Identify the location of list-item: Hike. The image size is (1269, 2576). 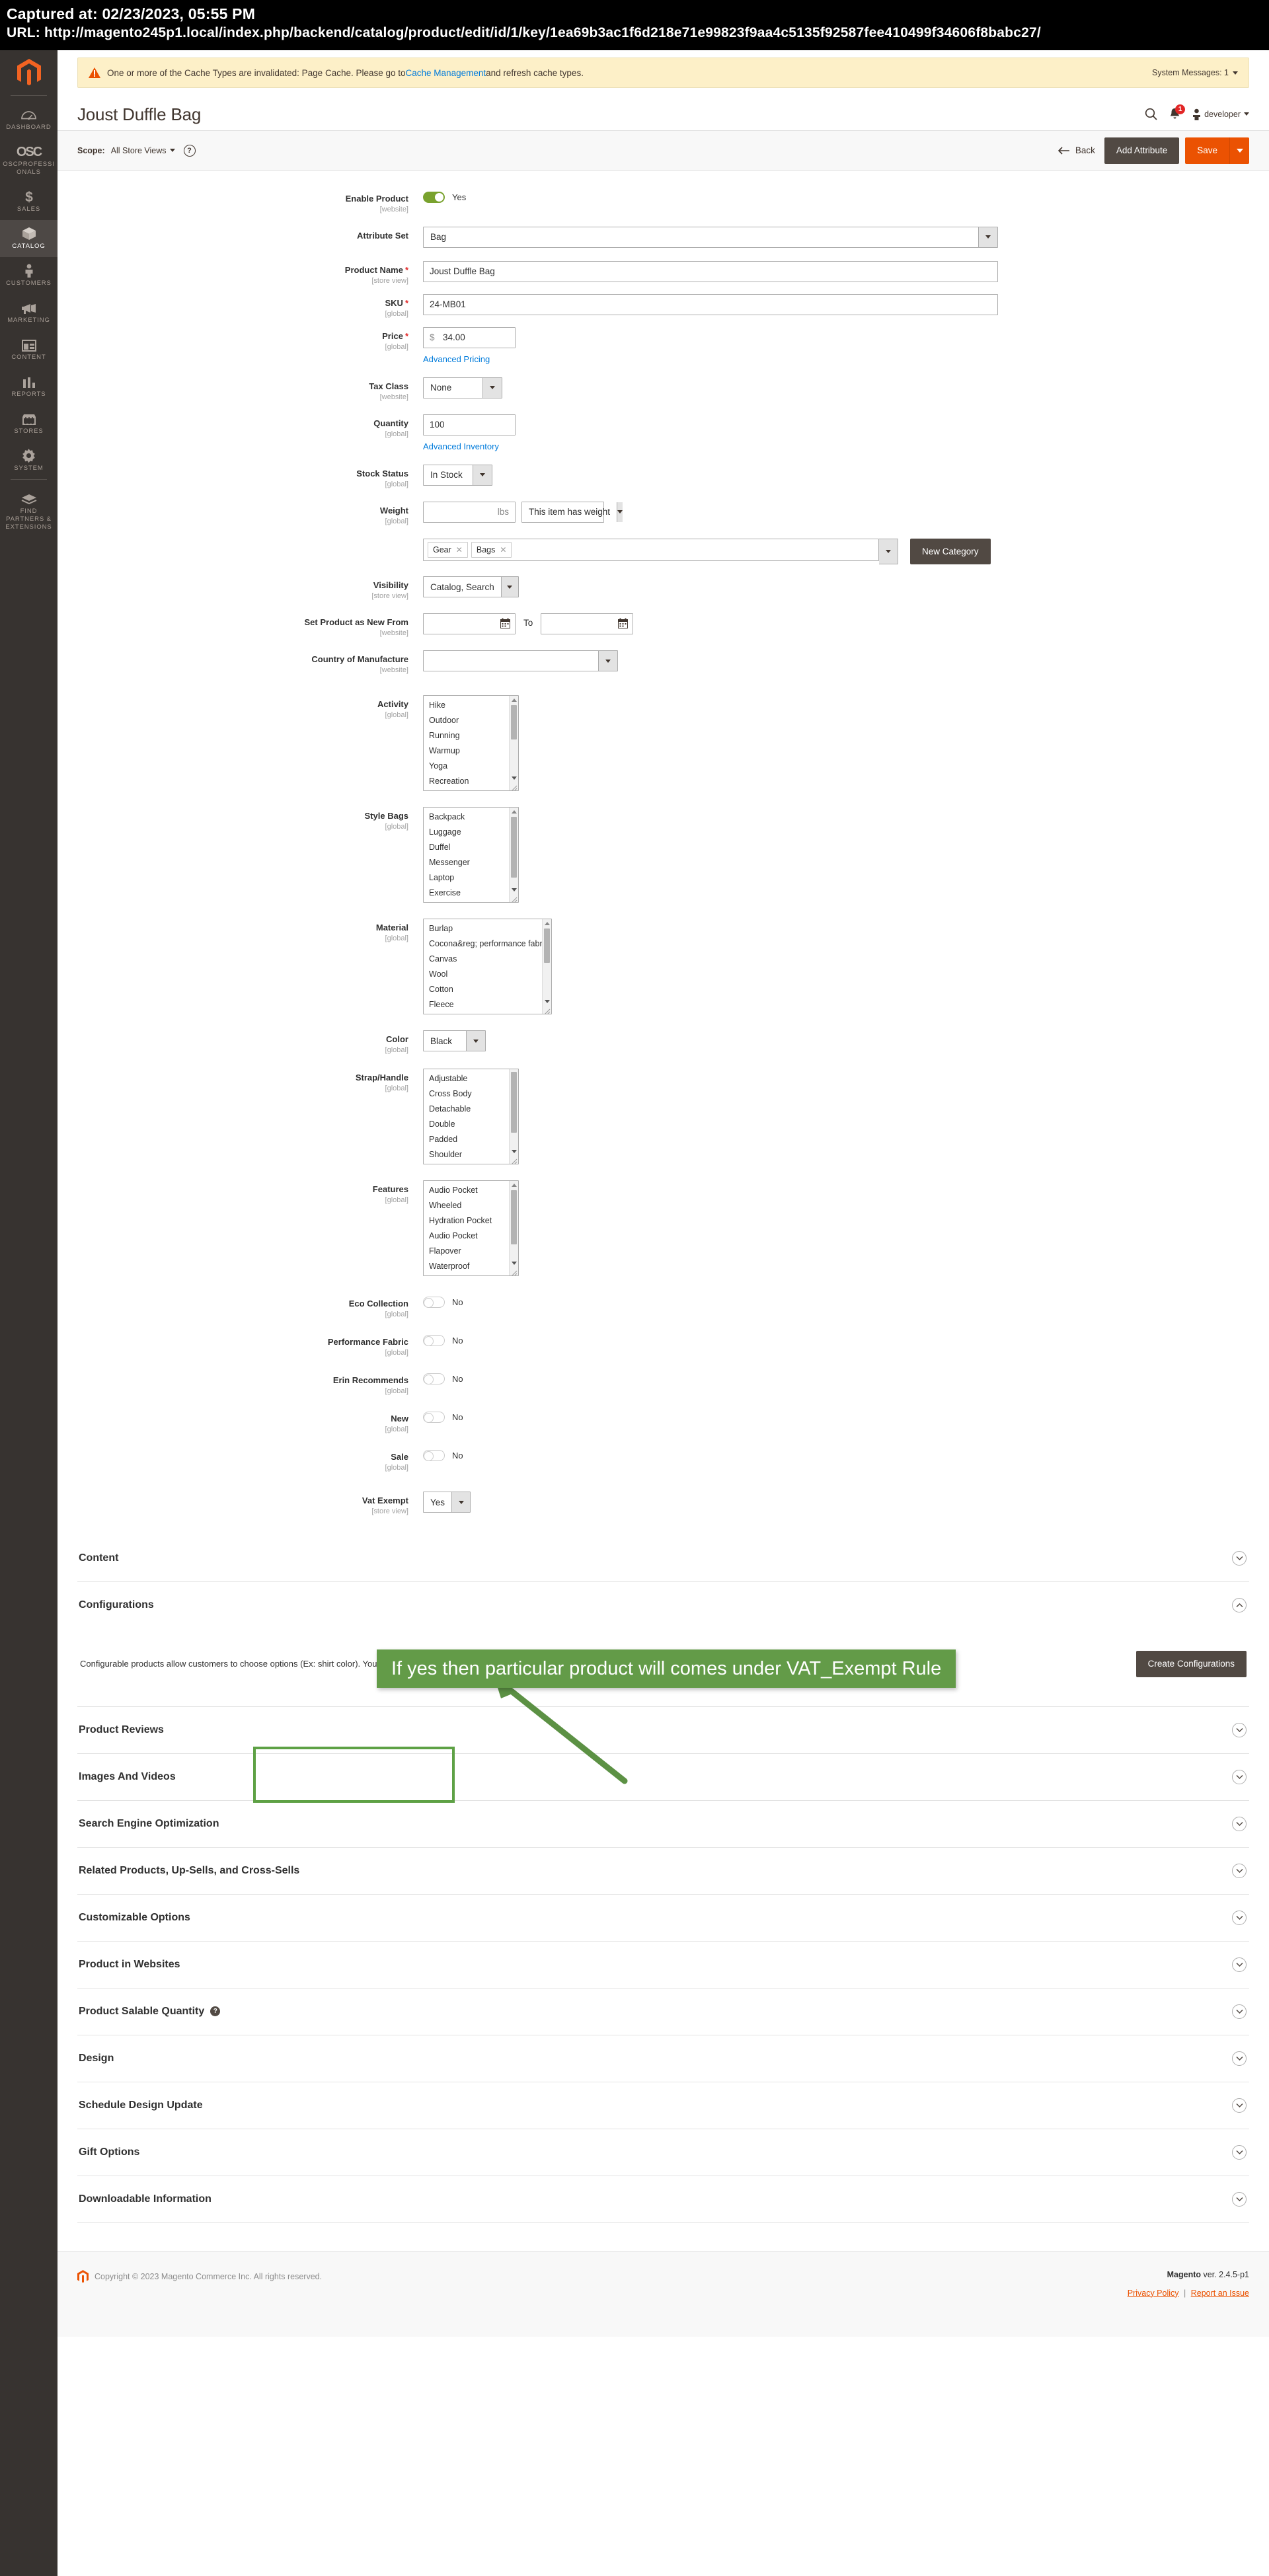
(471, 706).